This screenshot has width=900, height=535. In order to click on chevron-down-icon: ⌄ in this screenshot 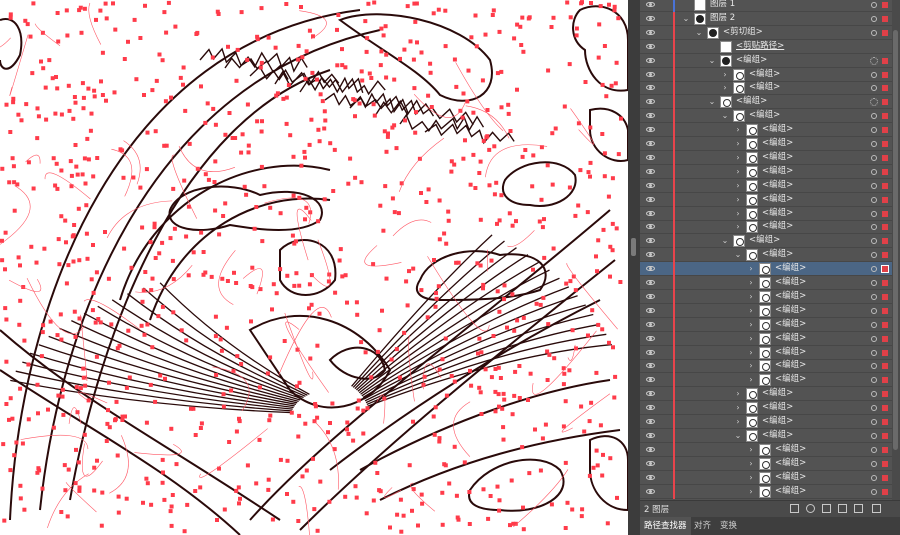, I will do `click(738, 435)`.